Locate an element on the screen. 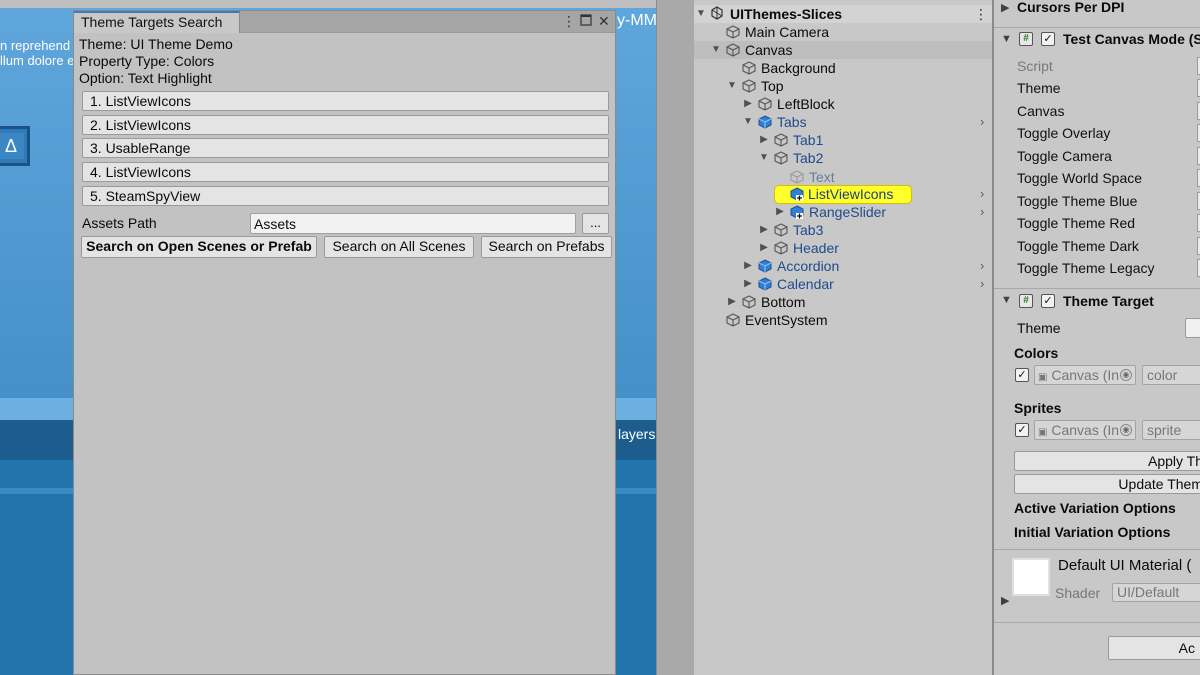  search-all-scenes-button: Search on All Scenes is located at coordinates (399, 247).